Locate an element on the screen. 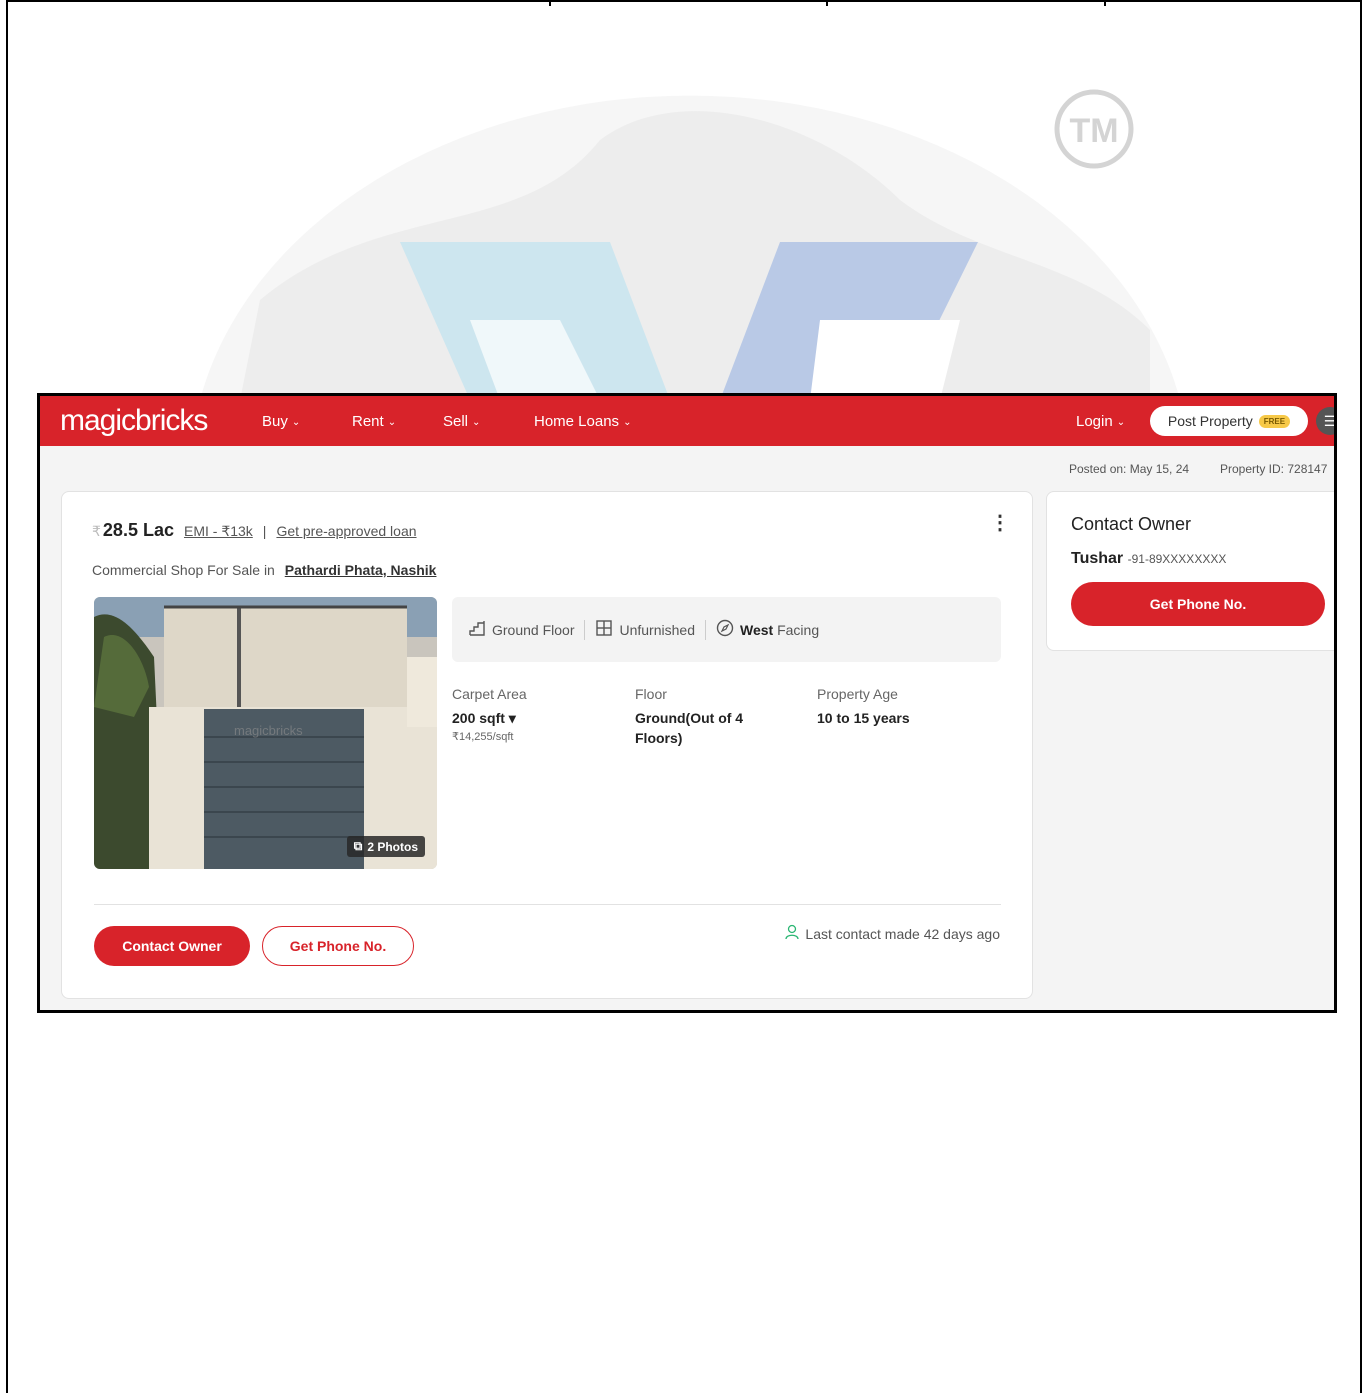  nav-label: Login is located at coordinates (1094, 421).